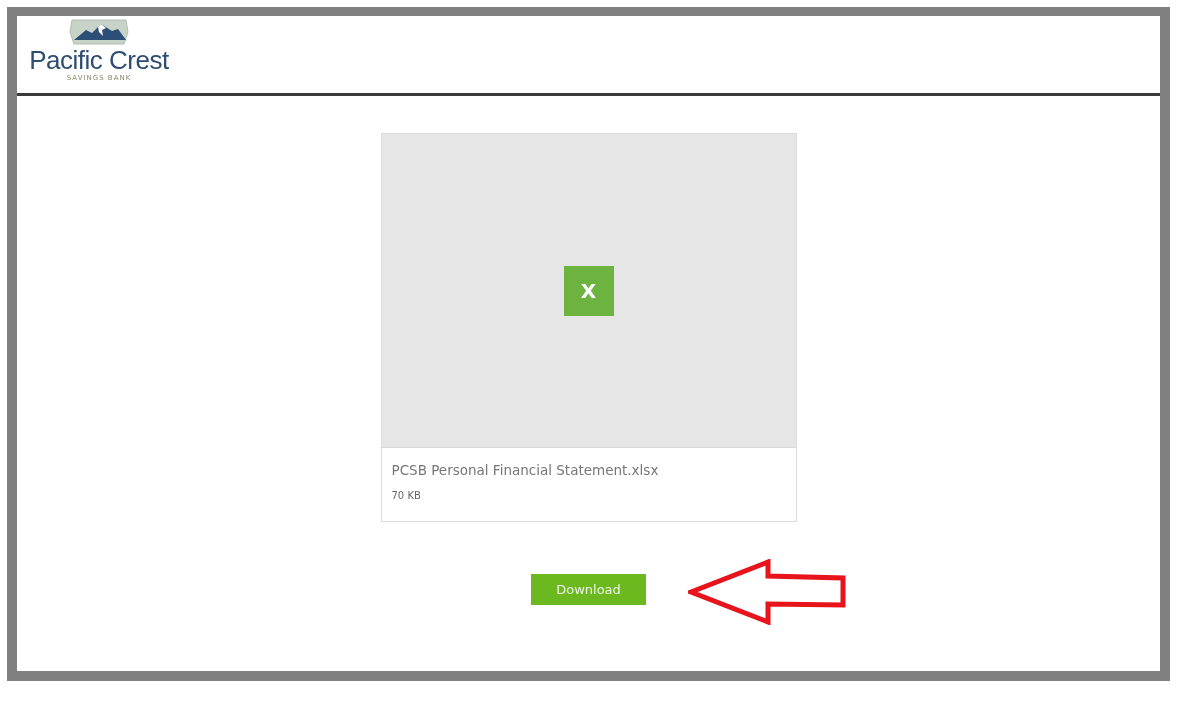 The image size is (1177, 701). Describe the element at coordinates (99, 32) in the screenshot. I see `mountain-logo-icon` at that location.